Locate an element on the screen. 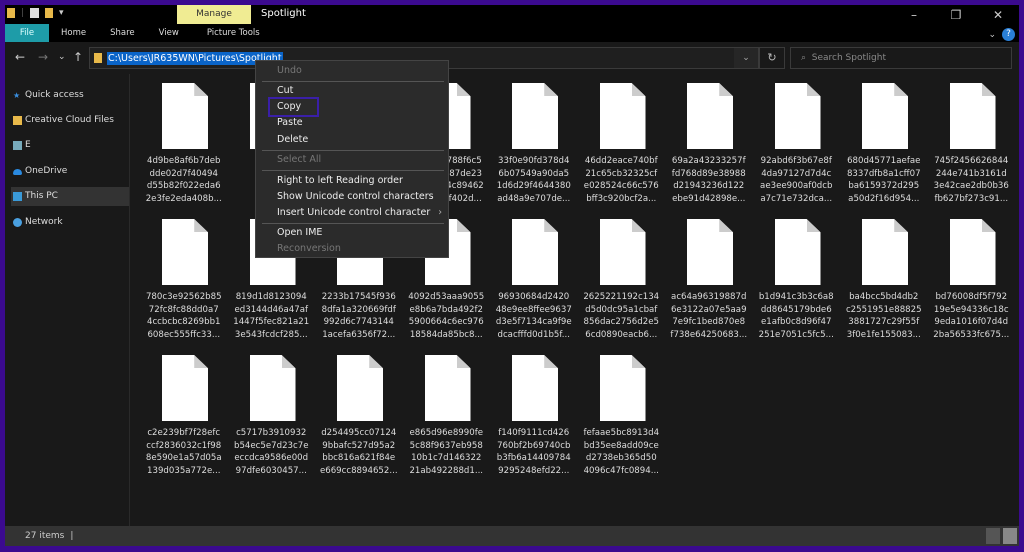  menu-item-undo: Undo is located at coordinates (352, 71).